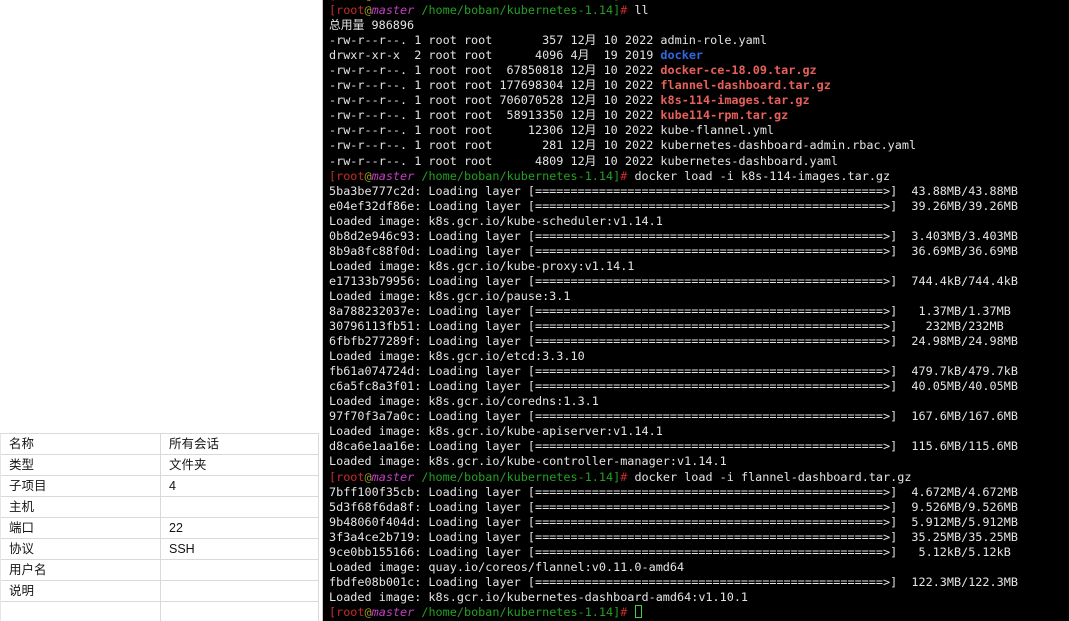 The width and height of the screenshot is (1069, 621). I want to click on property-row: 用户名, so click(160, 570).